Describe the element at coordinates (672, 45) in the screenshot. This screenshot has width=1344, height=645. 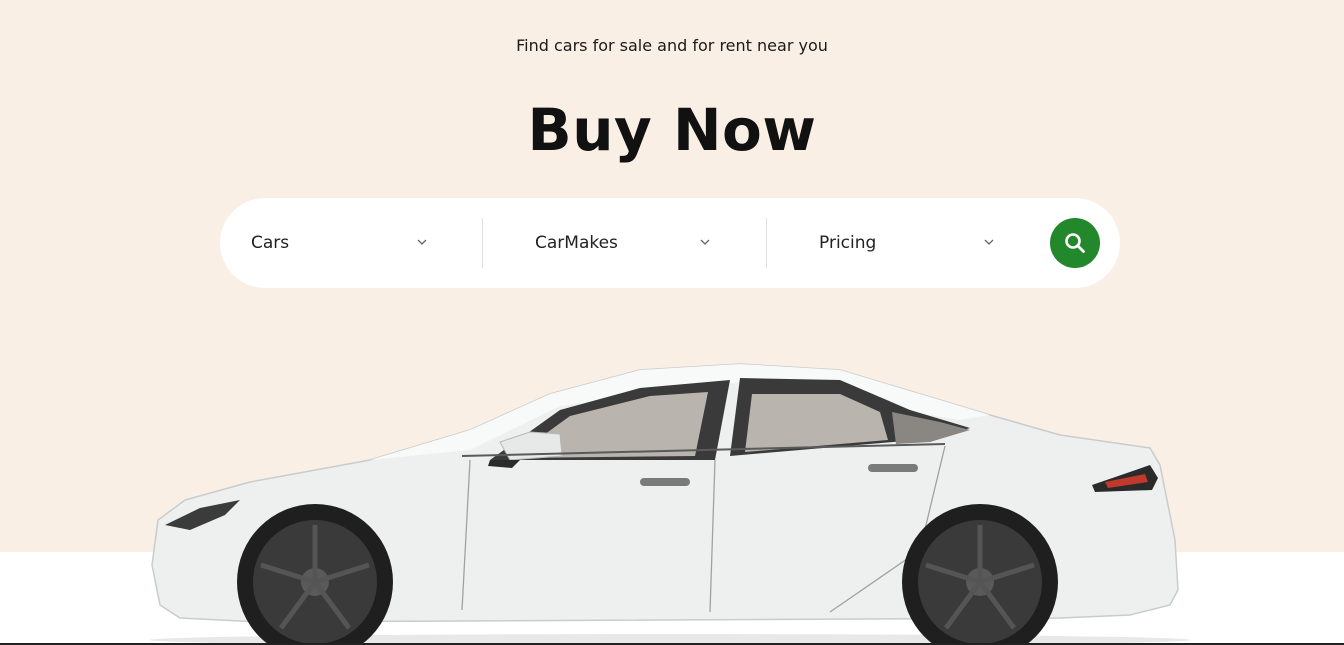
I see `hero-subtitle: Find cars for sale and for rent near you` at that location.